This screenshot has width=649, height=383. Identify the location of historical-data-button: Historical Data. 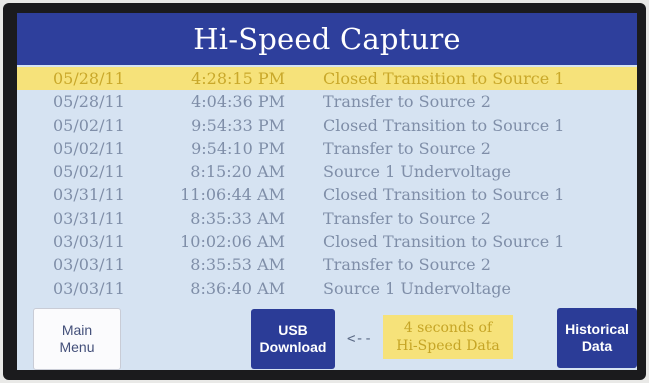
(597, 338).